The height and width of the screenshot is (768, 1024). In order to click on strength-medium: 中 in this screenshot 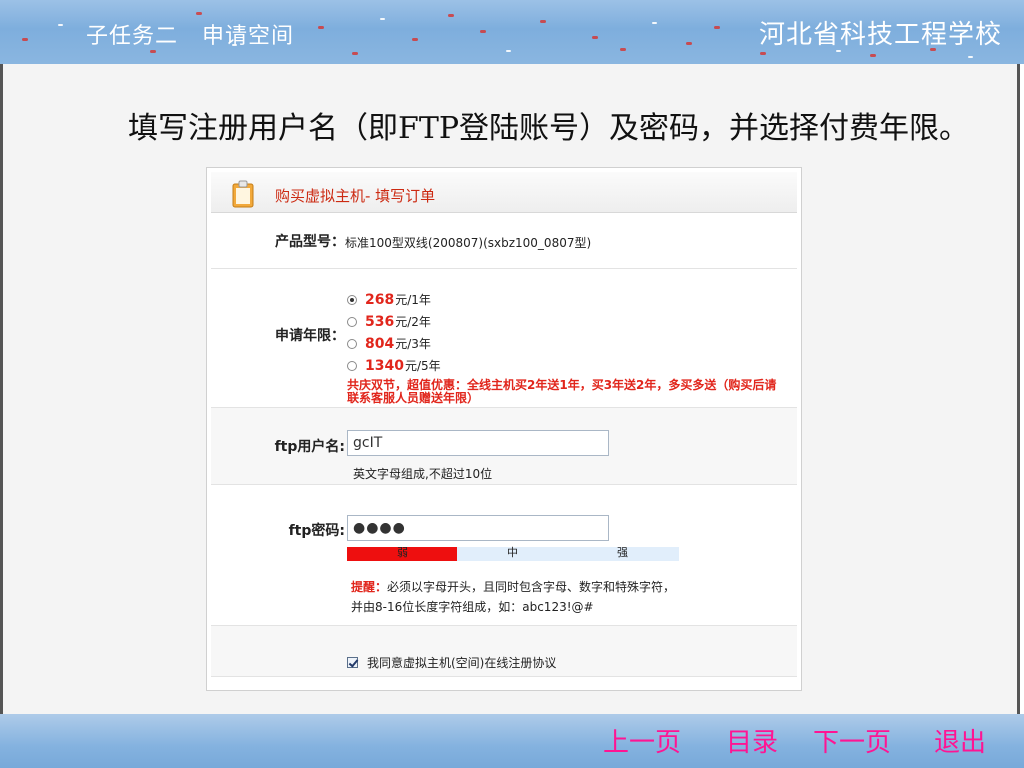, I will do `click(512, 552)`.